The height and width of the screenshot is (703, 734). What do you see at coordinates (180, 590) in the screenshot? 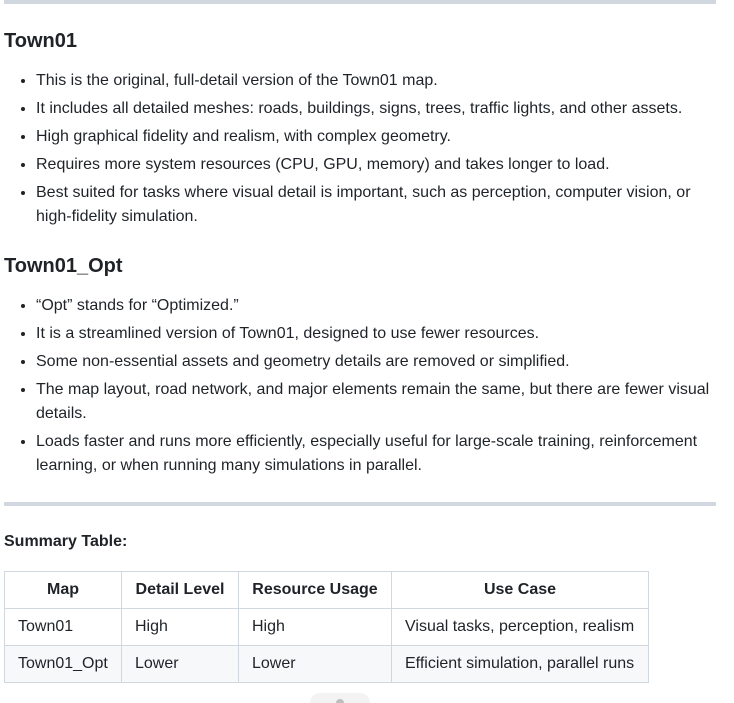
I see `column-header-detail-level: Detail Level` at bounding box center [180, 590].